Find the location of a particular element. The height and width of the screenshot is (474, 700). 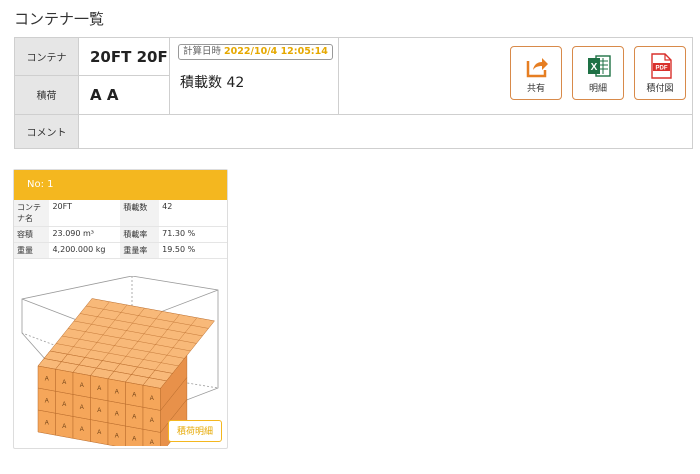

svg-text: PDF is located at coordinates (662, 69).